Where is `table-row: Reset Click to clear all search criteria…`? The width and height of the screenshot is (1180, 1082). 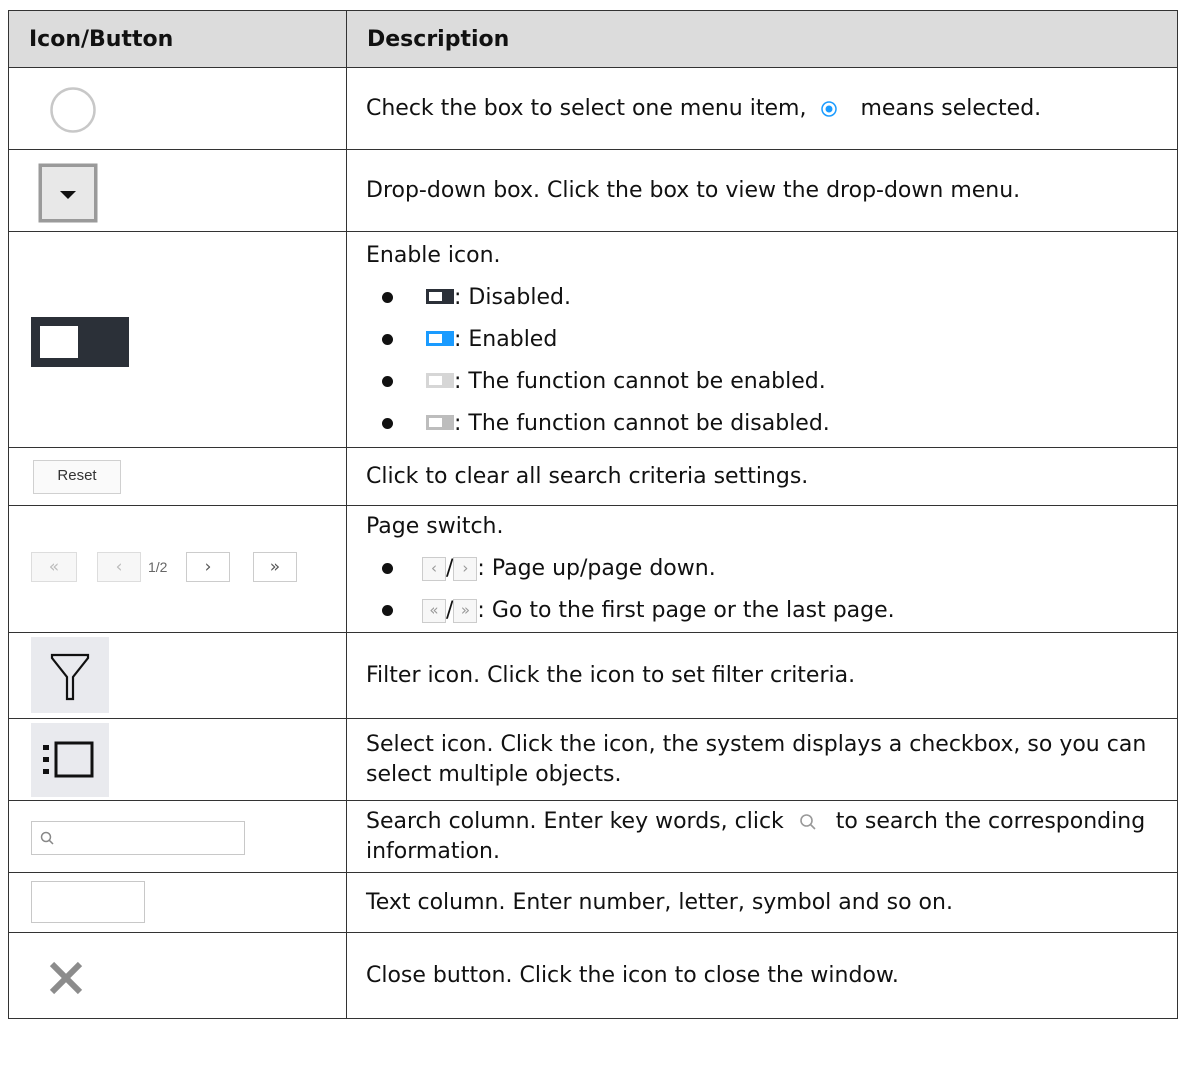
table-row: Reset Click to clear all search criteria… is located at coordinates (593, 476).